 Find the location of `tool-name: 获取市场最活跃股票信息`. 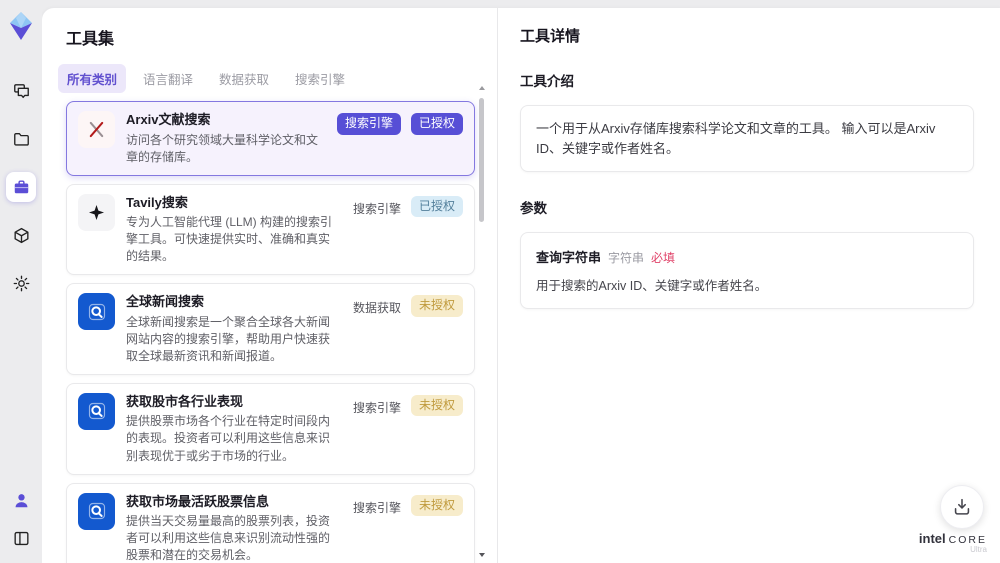

tool-name: 获取市场最活跃股票信息 is located at coordinates (198, 501).